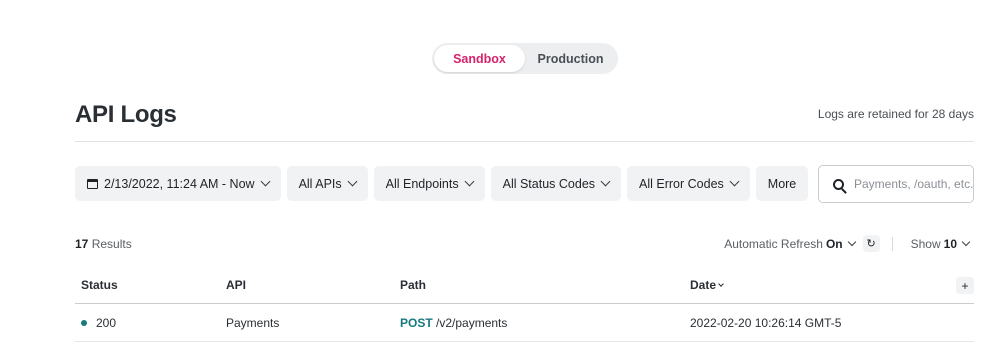 The image size is (999, 347). Describe the element at coordinates (834, 243) in the screenshot. I see `auto-refresh-value: On` at that location.